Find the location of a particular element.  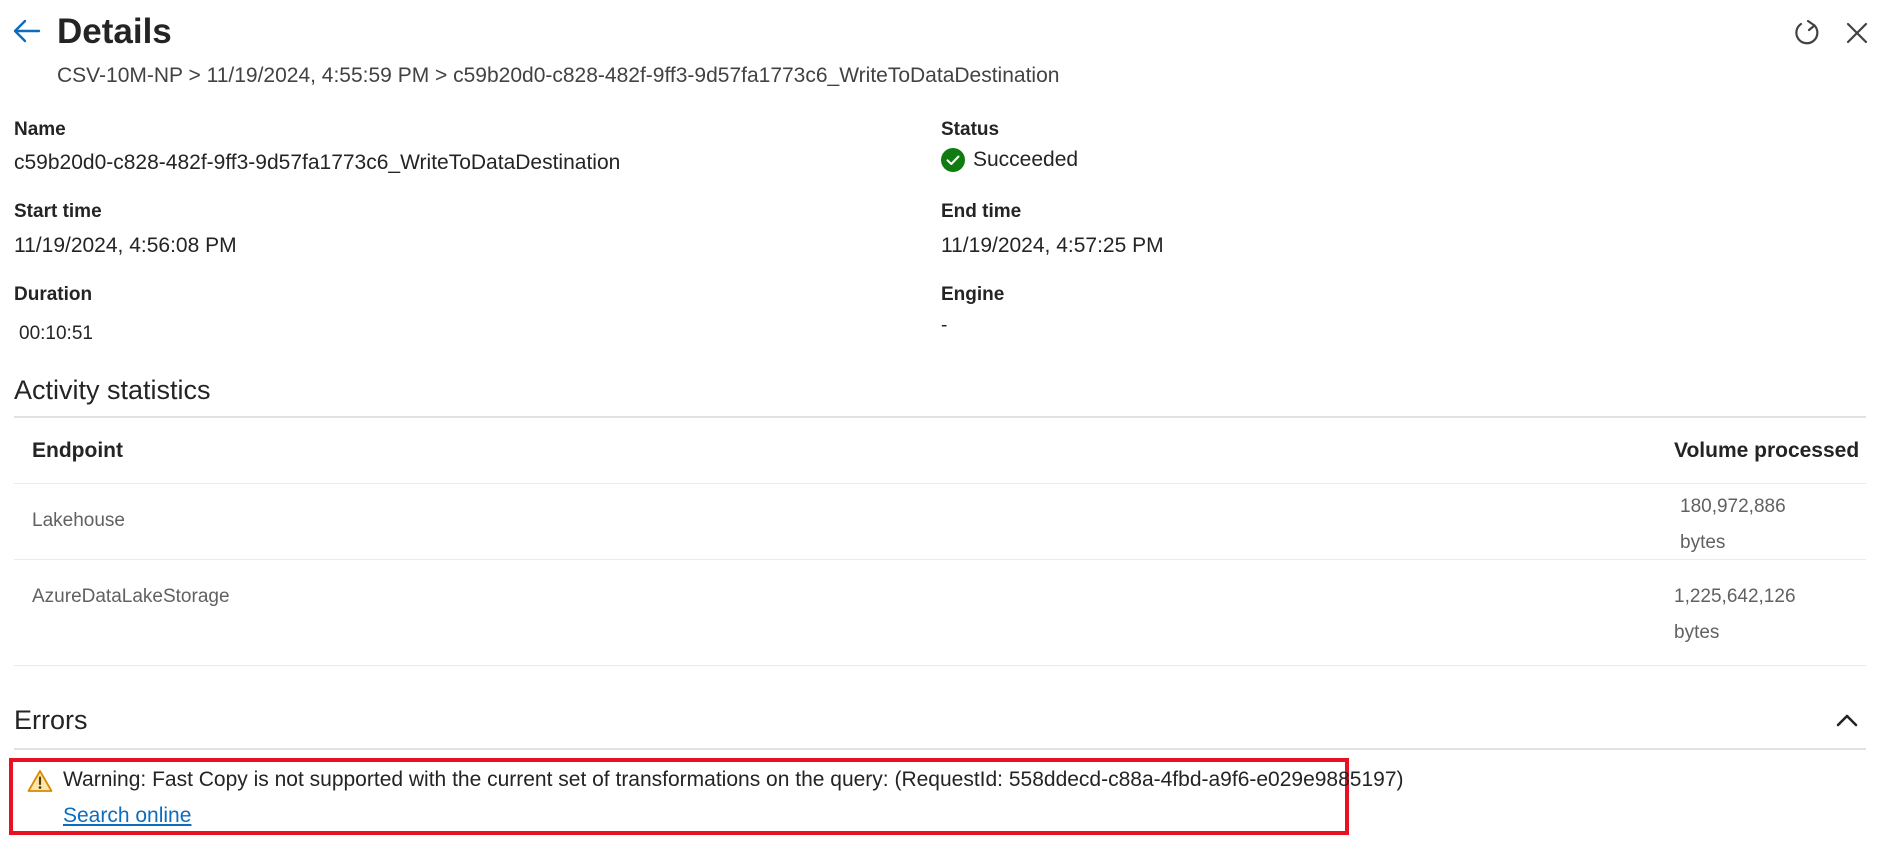

activity-statistics-title: Activity statistics is located at coordinates (112, 390).